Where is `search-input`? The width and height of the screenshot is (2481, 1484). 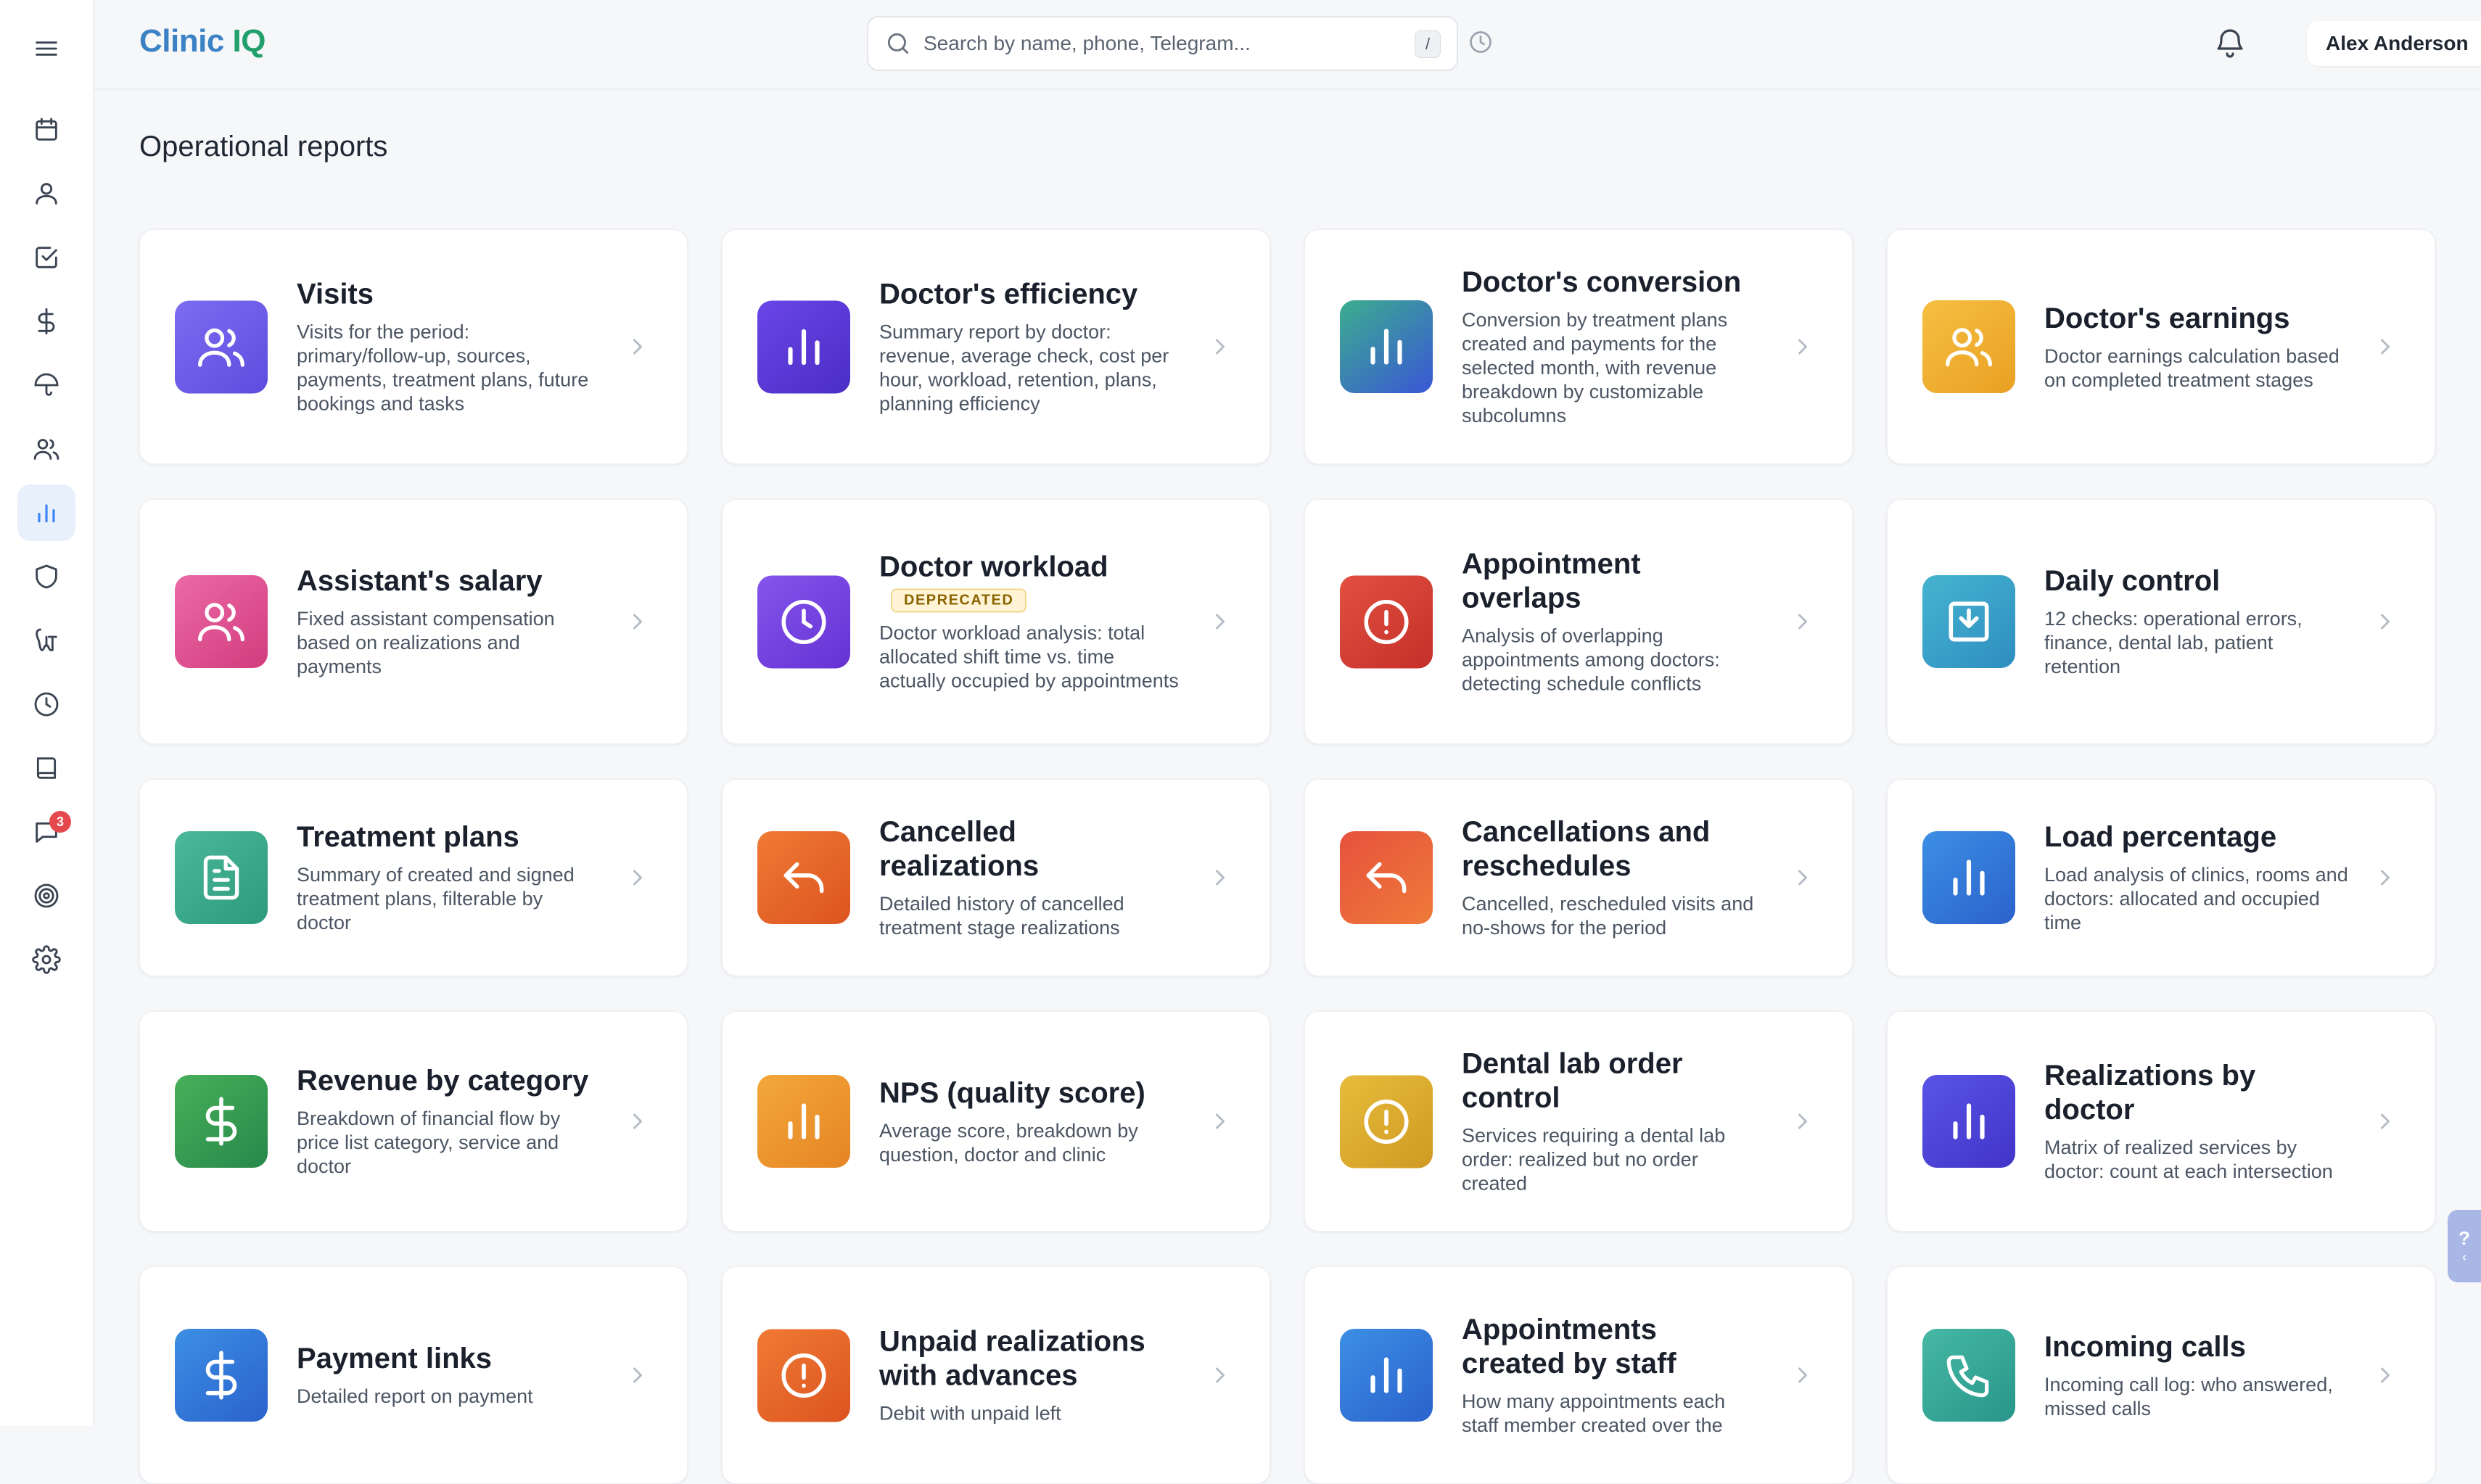 search-input is located at coordinates (1159, 43).